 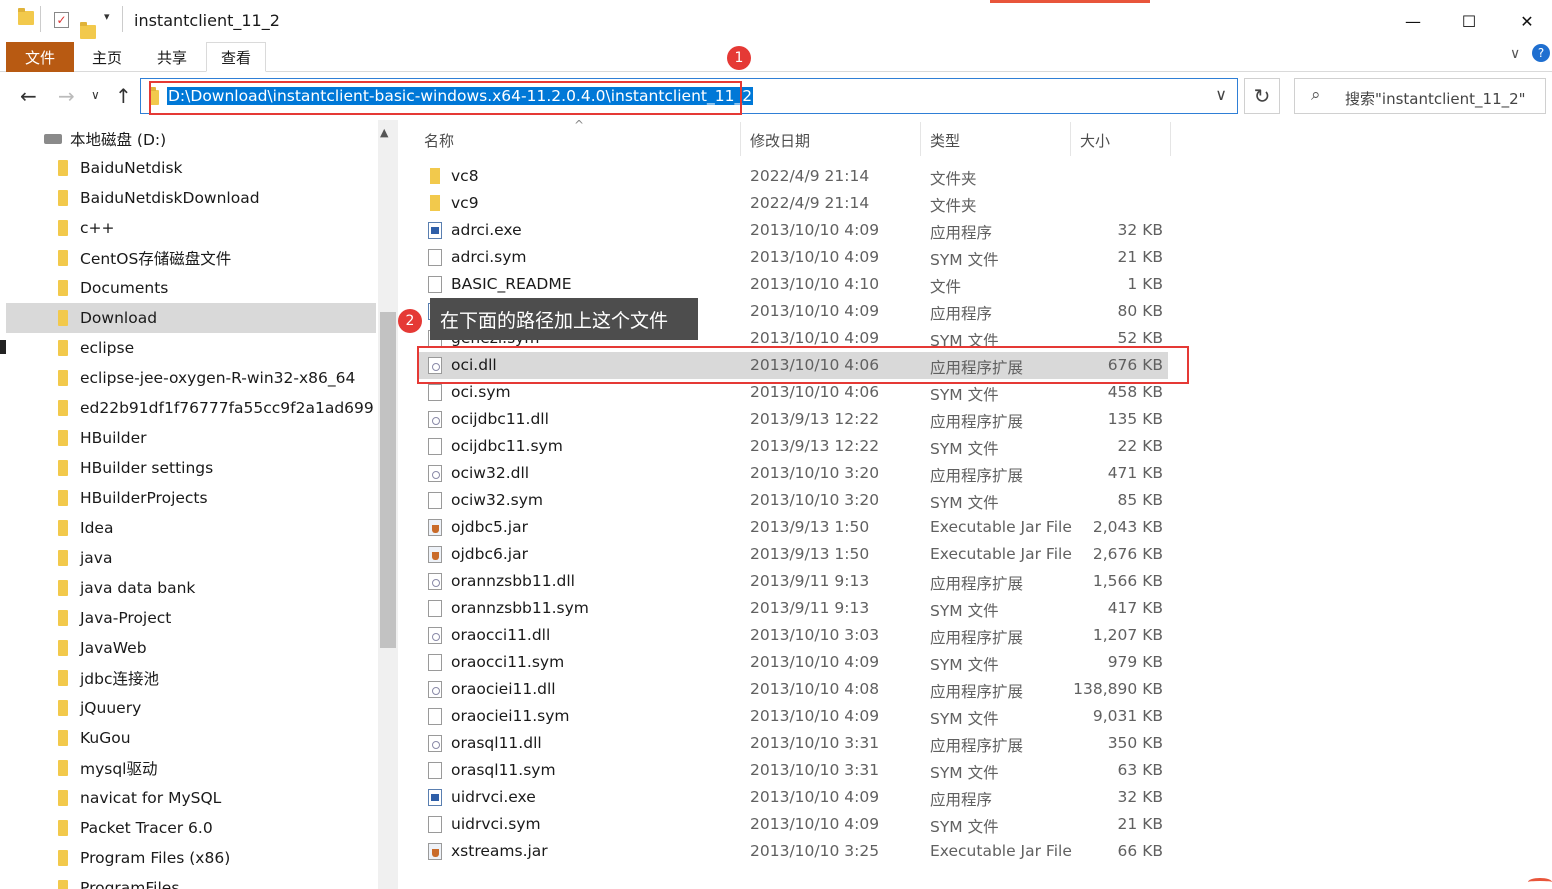 I want to click on file-date: 2013/10/10 3:25, so click(x=815, y=851).